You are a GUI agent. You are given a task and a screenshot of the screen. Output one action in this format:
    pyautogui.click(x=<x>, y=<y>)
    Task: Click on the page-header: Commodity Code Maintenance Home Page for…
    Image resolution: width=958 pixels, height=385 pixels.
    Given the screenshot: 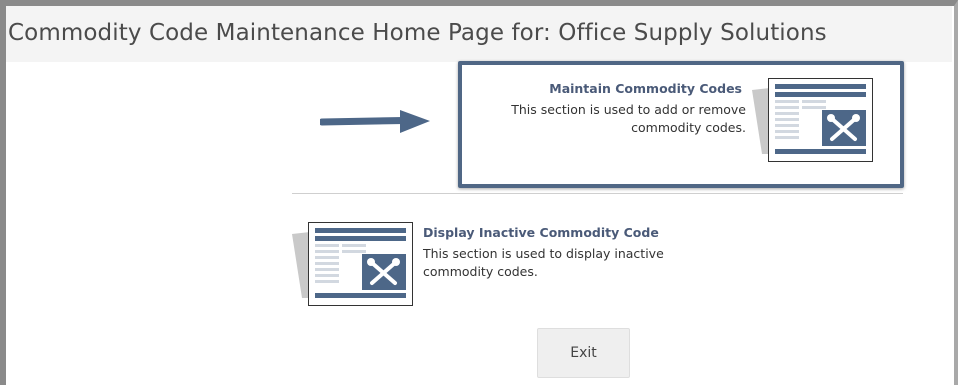 What is the action you would take?
    pyautogui.click(x=479, y=34)
    